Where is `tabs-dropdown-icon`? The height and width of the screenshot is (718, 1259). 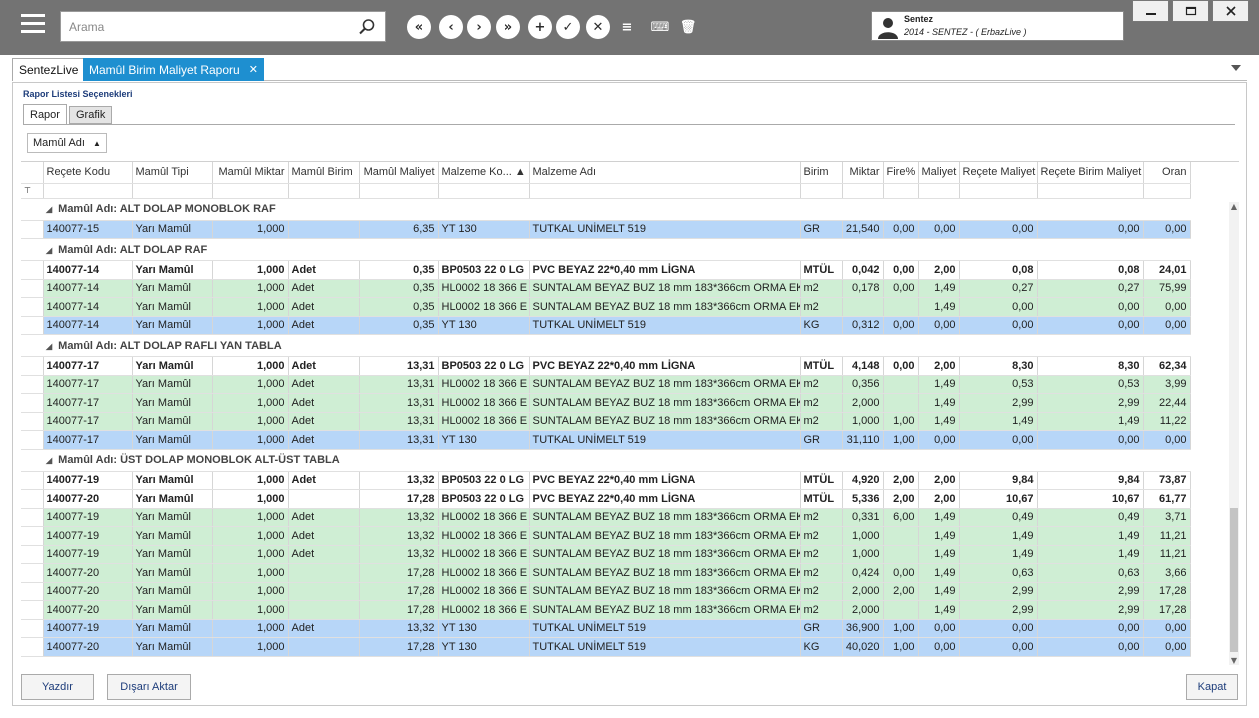 tabs-dropdown-icon is located at coordinates (1236, 68).